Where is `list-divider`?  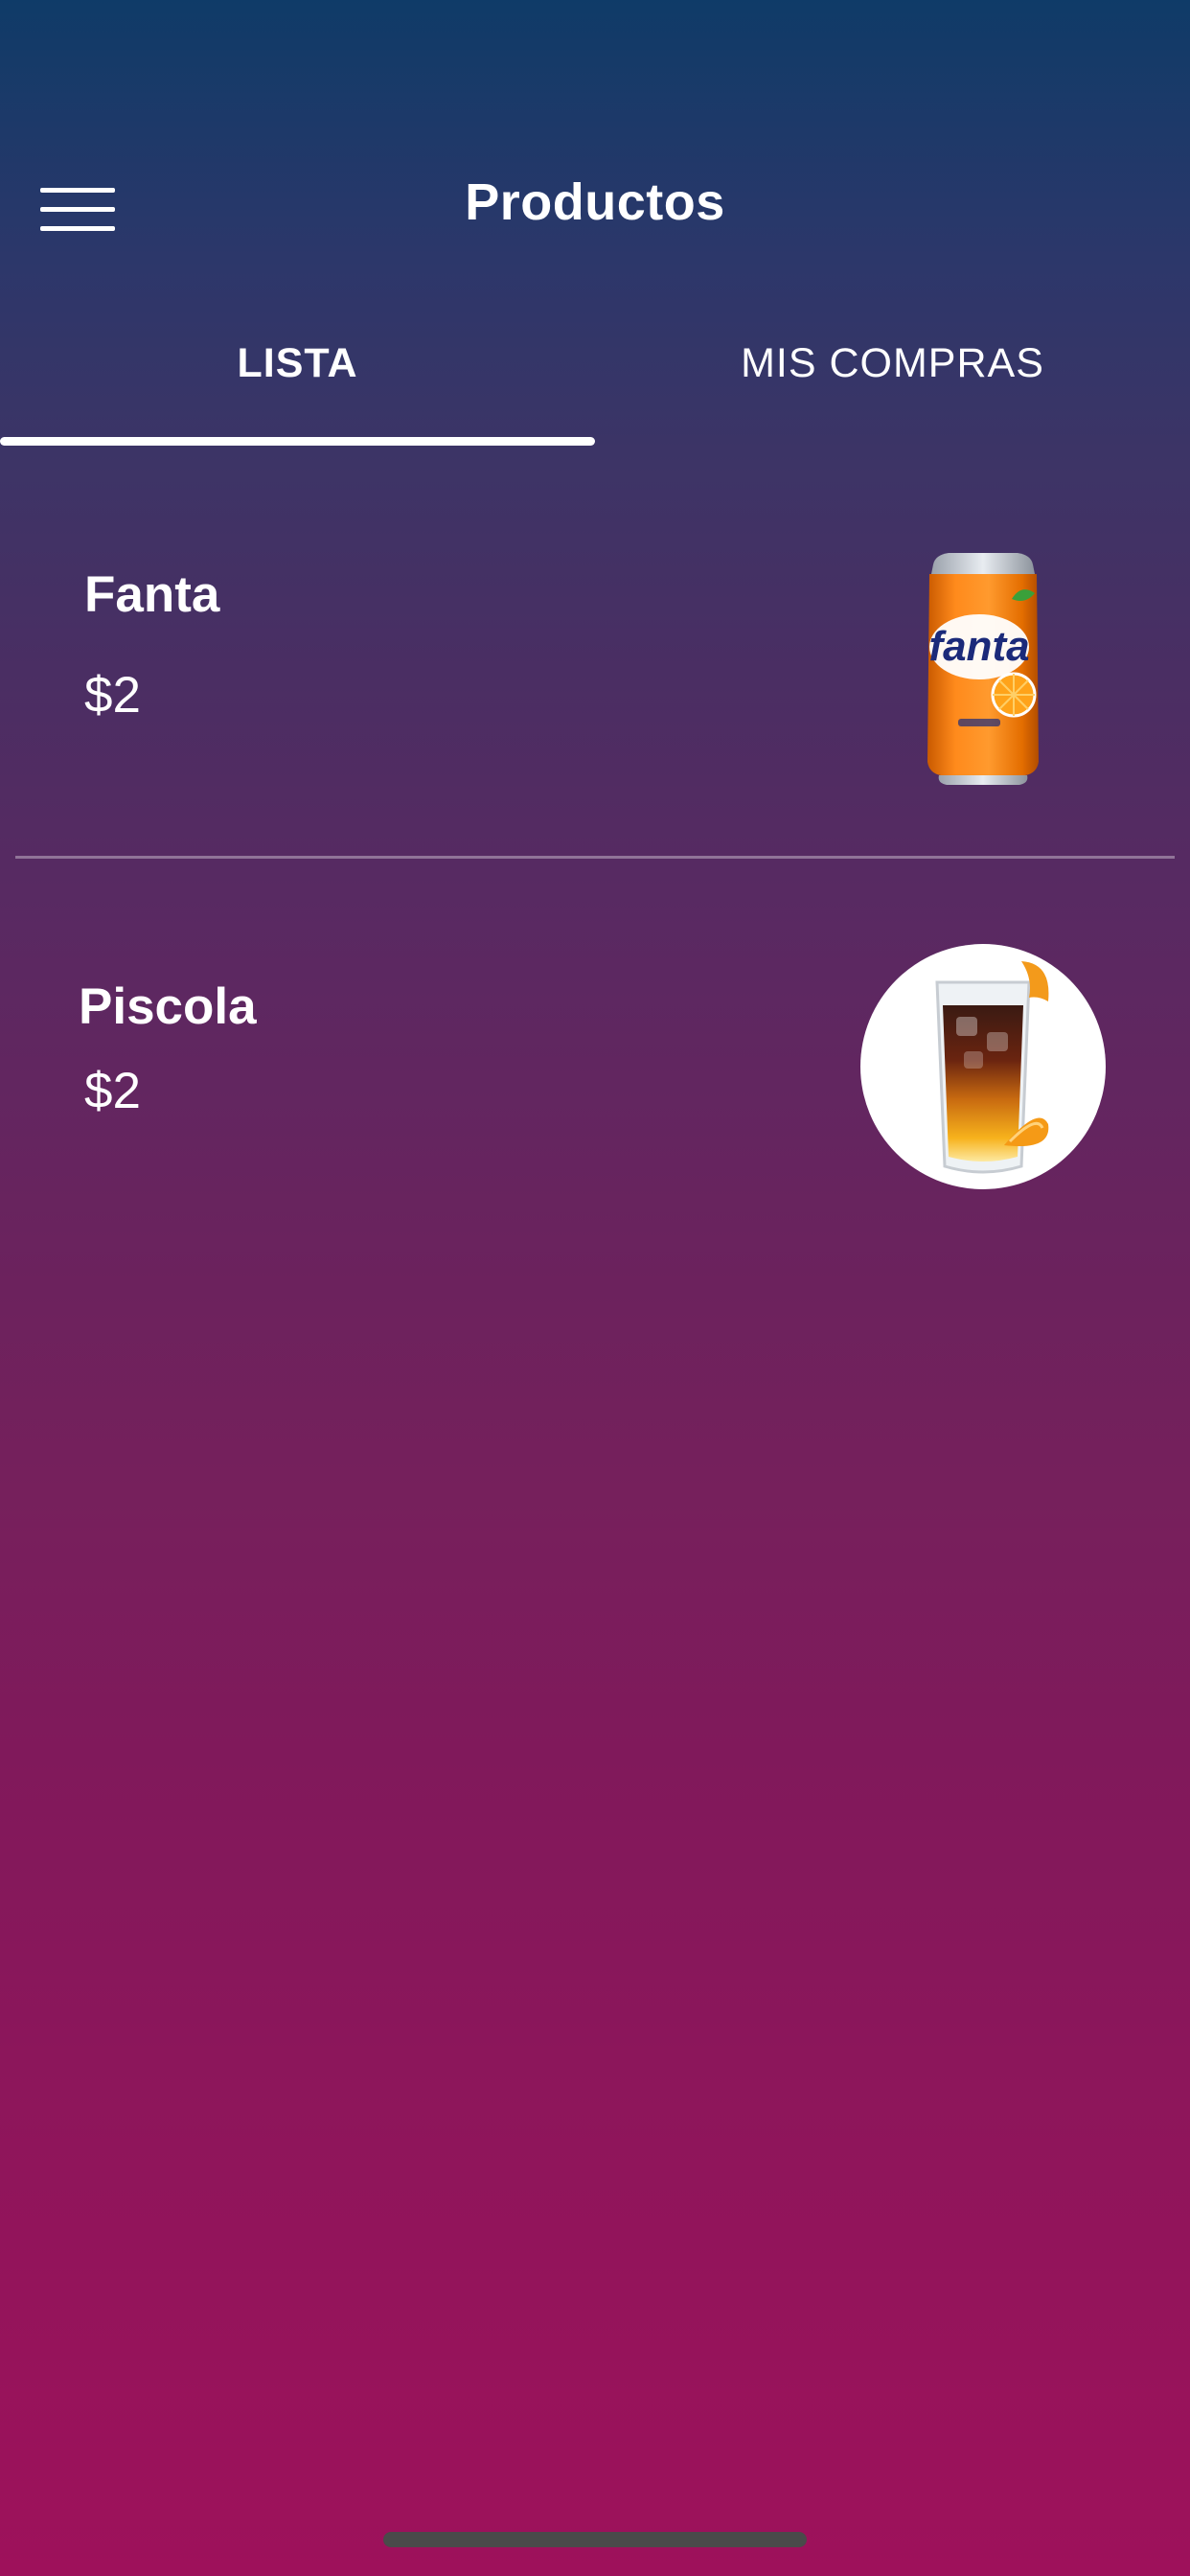
list-divider is located at coordinates (595, 857).